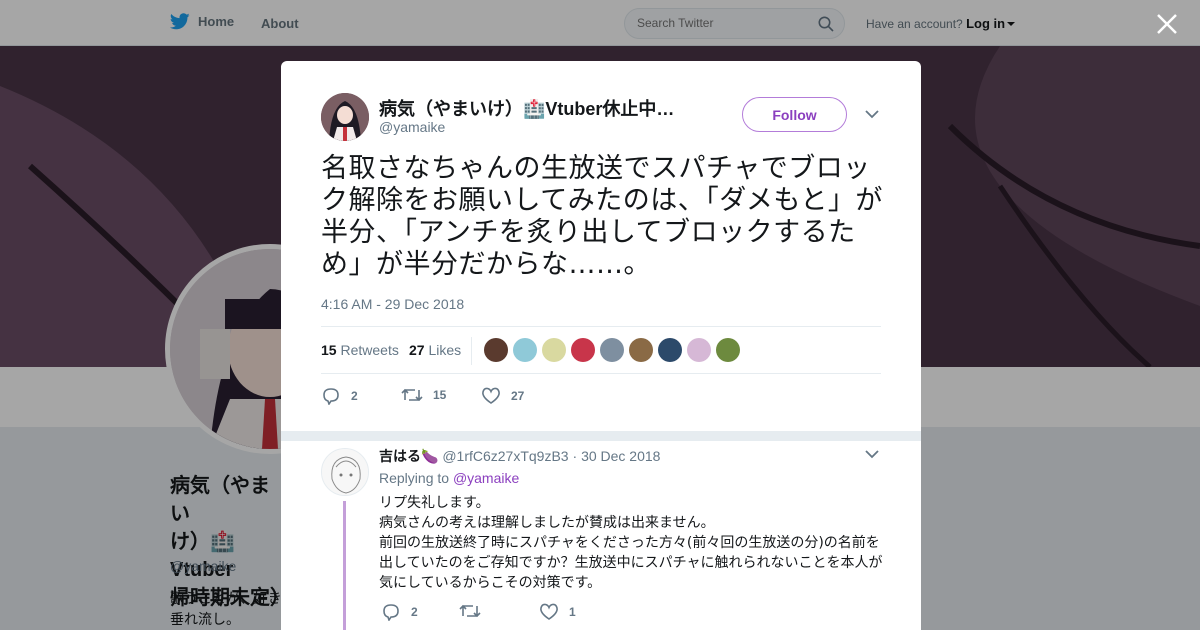 Image resolution: width=1200 pixels, height=630 pixels. I want to click on tweet-actions: 2 15 27, so click(601, 396).